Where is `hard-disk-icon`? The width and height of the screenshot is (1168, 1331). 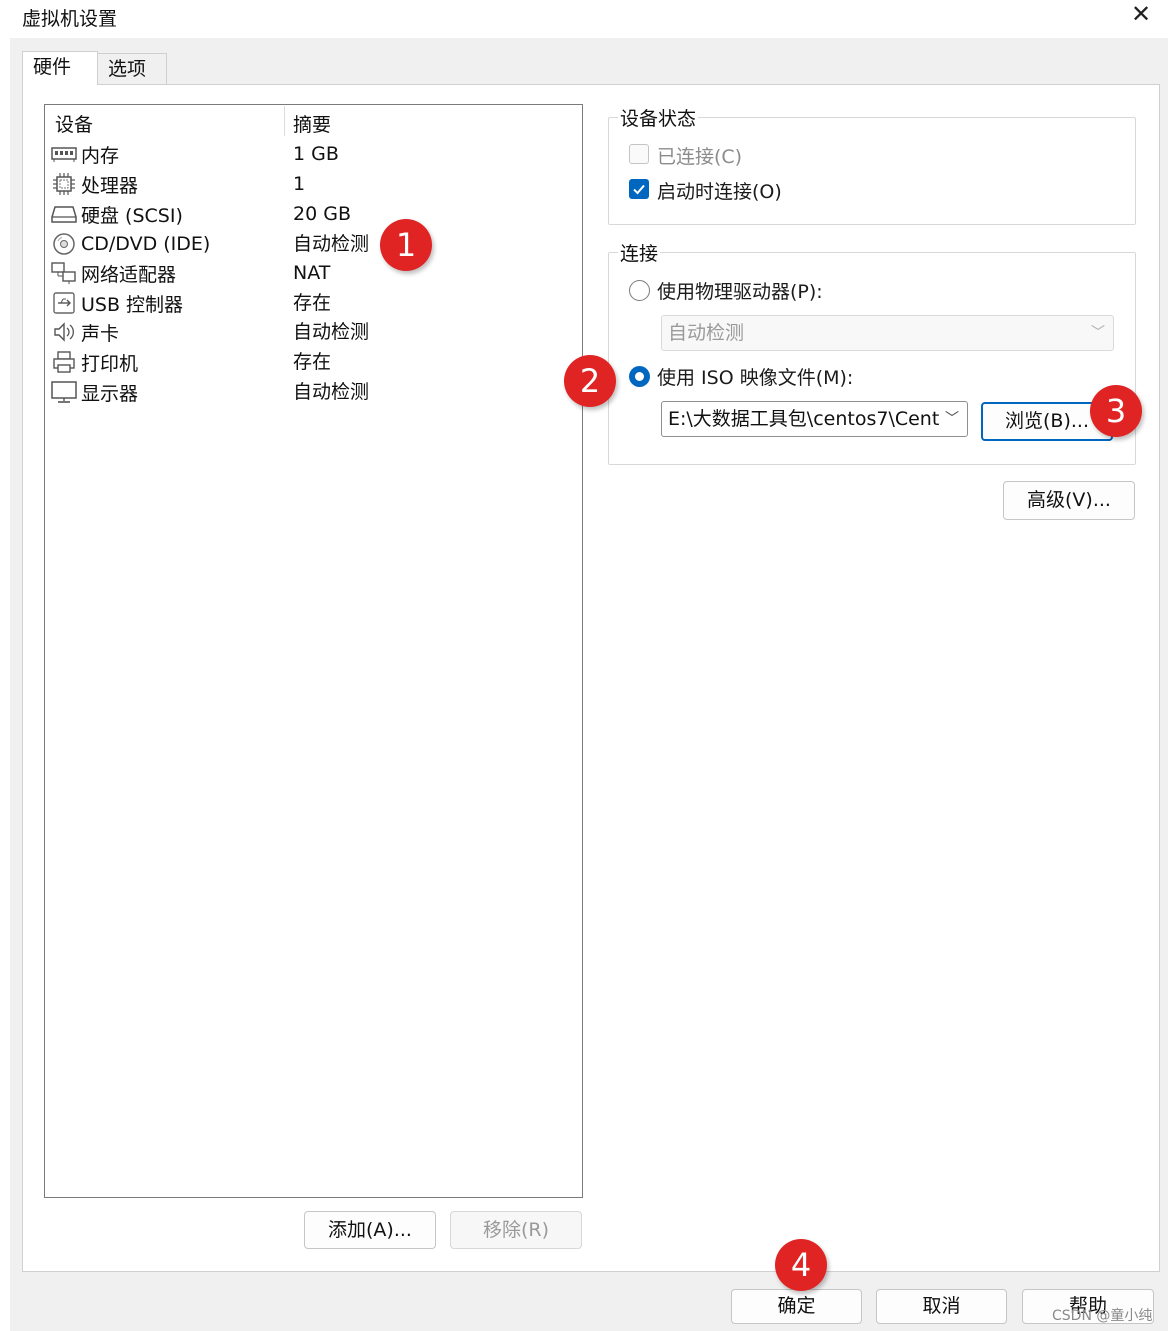 hard-disk-icon is located at coordinates (64, 214).